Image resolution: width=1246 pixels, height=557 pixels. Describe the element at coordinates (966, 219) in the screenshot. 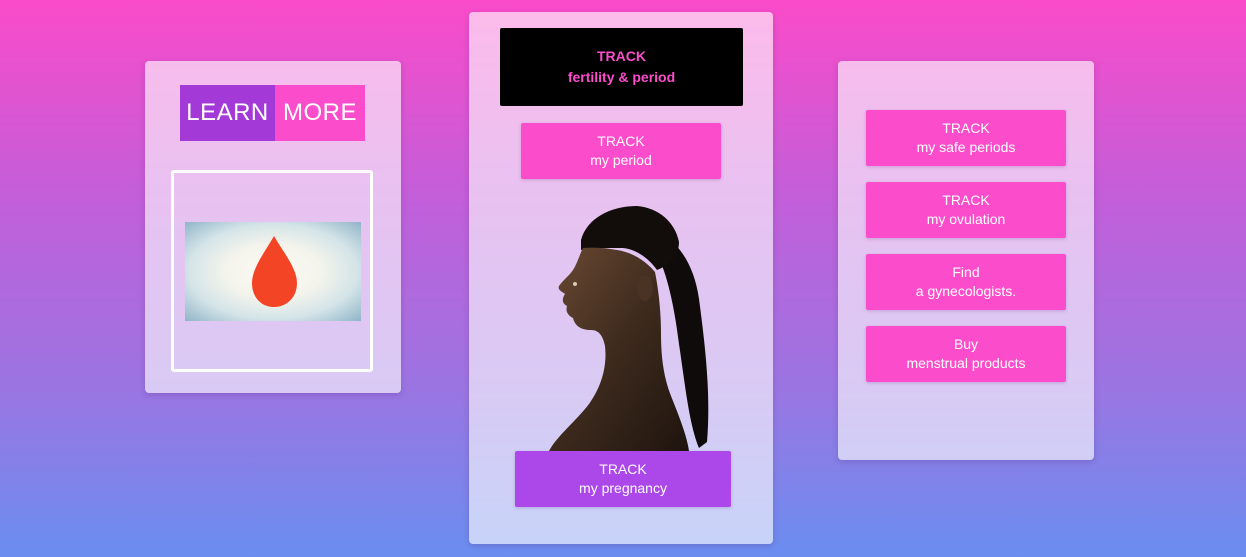

I see `ovulation-line2: my ovulation` at that location.